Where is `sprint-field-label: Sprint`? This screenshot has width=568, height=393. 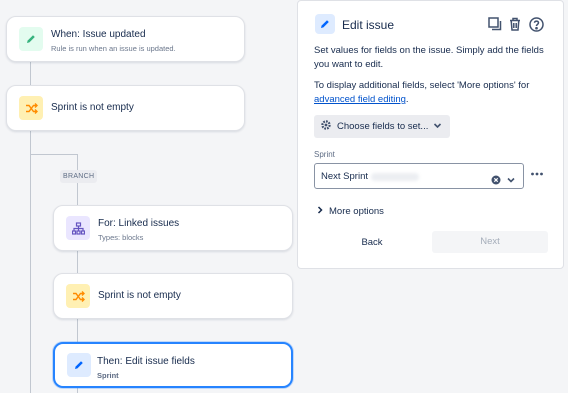
sprint-field-label: Sprint is located at coordinates (324, 154).